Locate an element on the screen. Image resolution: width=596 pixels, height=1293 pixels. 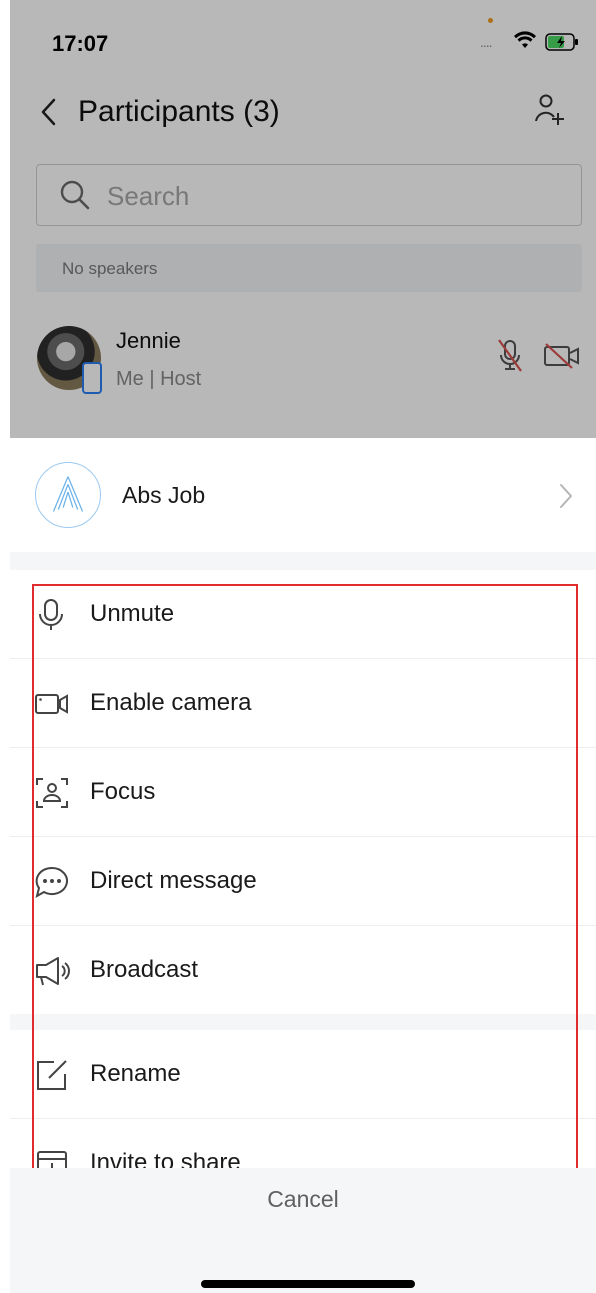
menu-label: Enable camera is located at coordinates (171, 702).